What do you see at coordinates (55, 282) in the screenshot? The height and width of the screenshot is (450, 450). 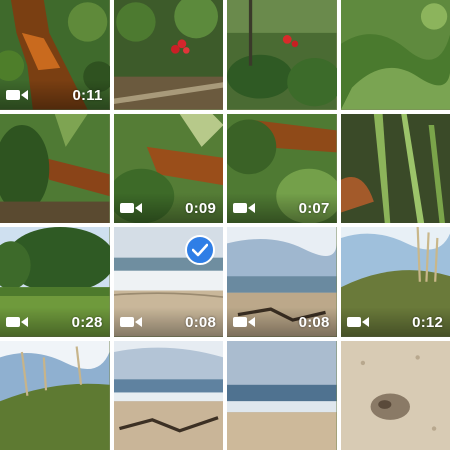 I see `media-tile: 0:28` at bounding box center [55, 282].